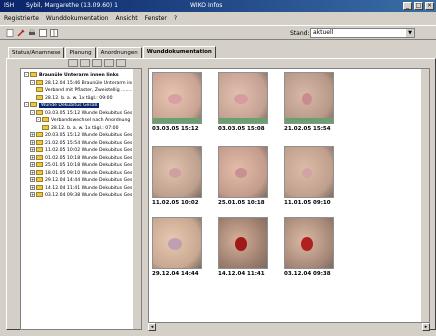 This screenshot has height=336, width=436. Describe the element at coordinates (426, 327) in the screenshot. I see `scroll-right-icon: ▸` at that location.